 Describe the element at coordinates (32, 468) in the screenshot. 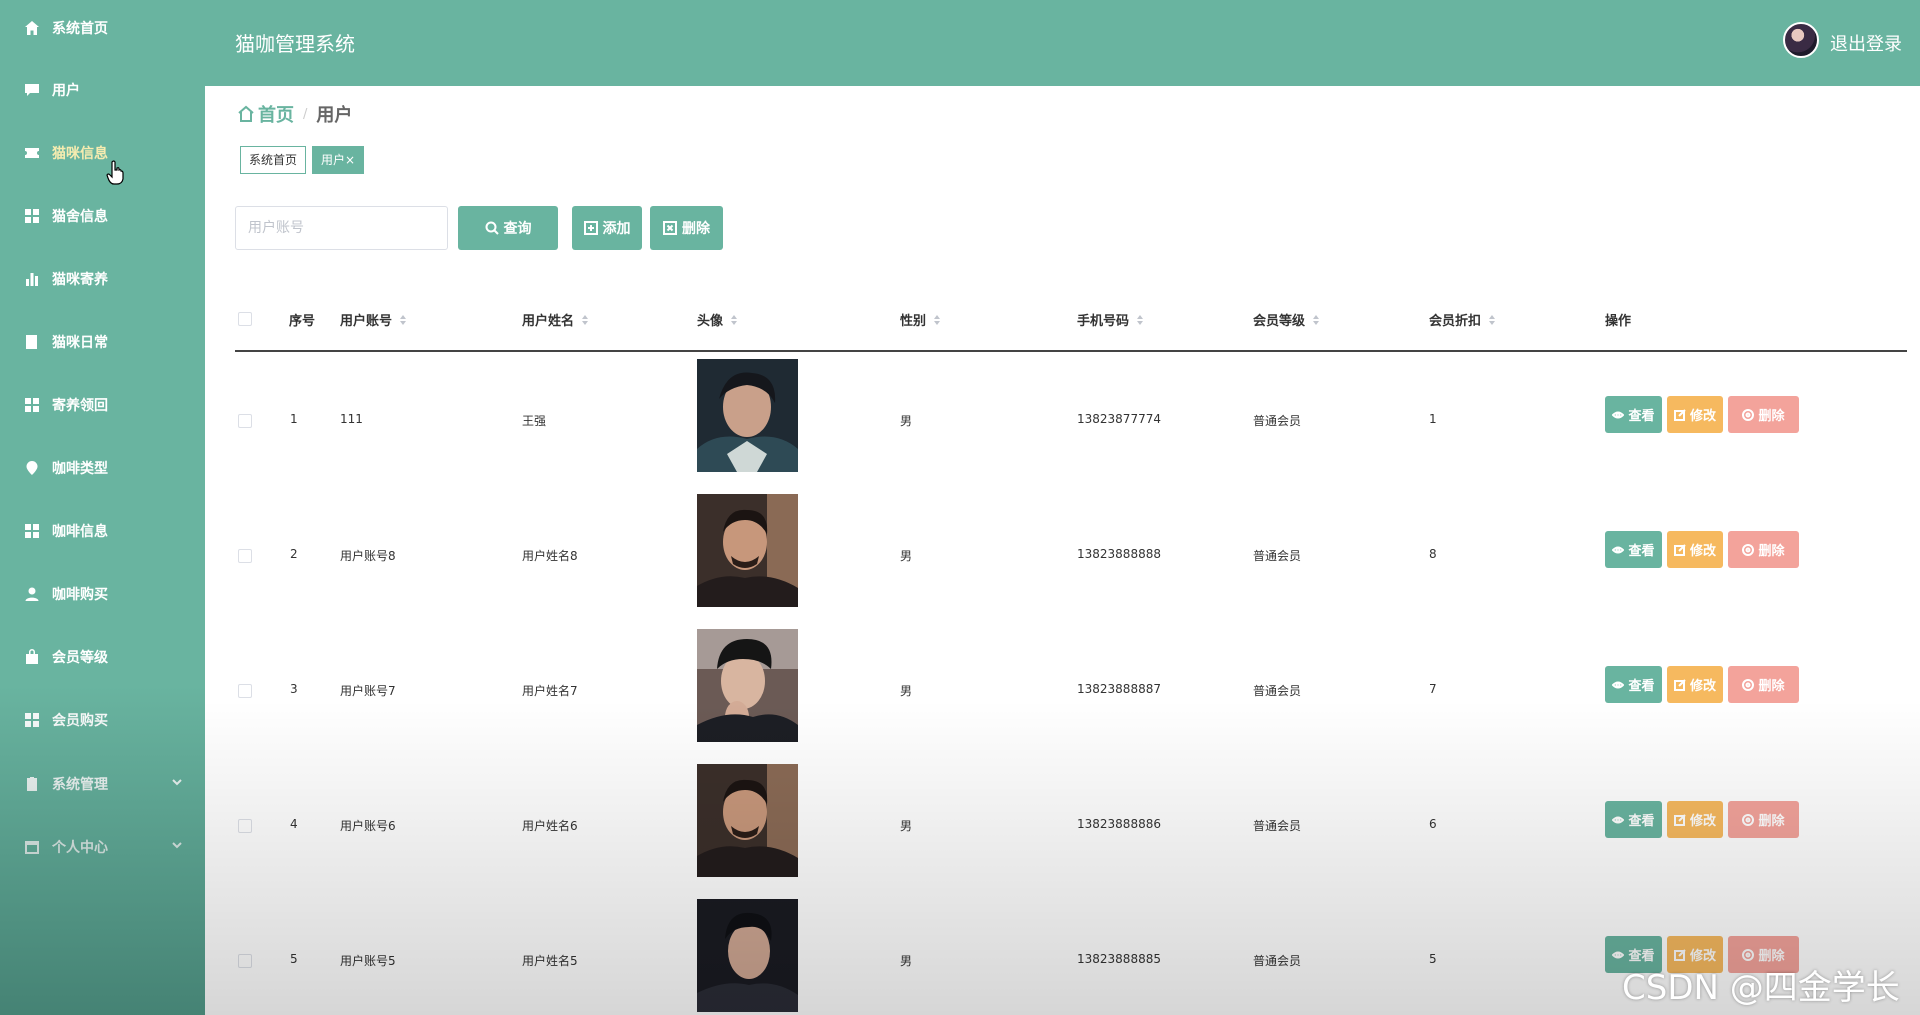

I see `location-icon` at that location.